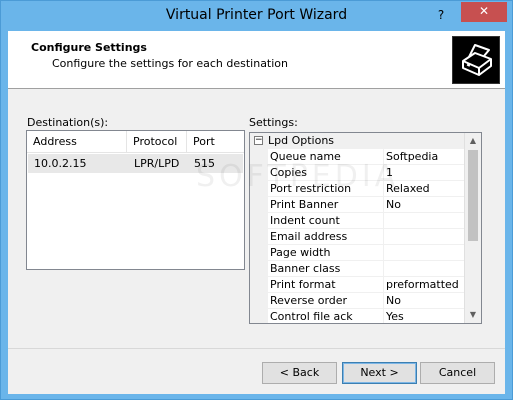 Image resolution: width=513 pixels, height=400 pixels. I want to click on property-row: Page width, so click(357, 253).